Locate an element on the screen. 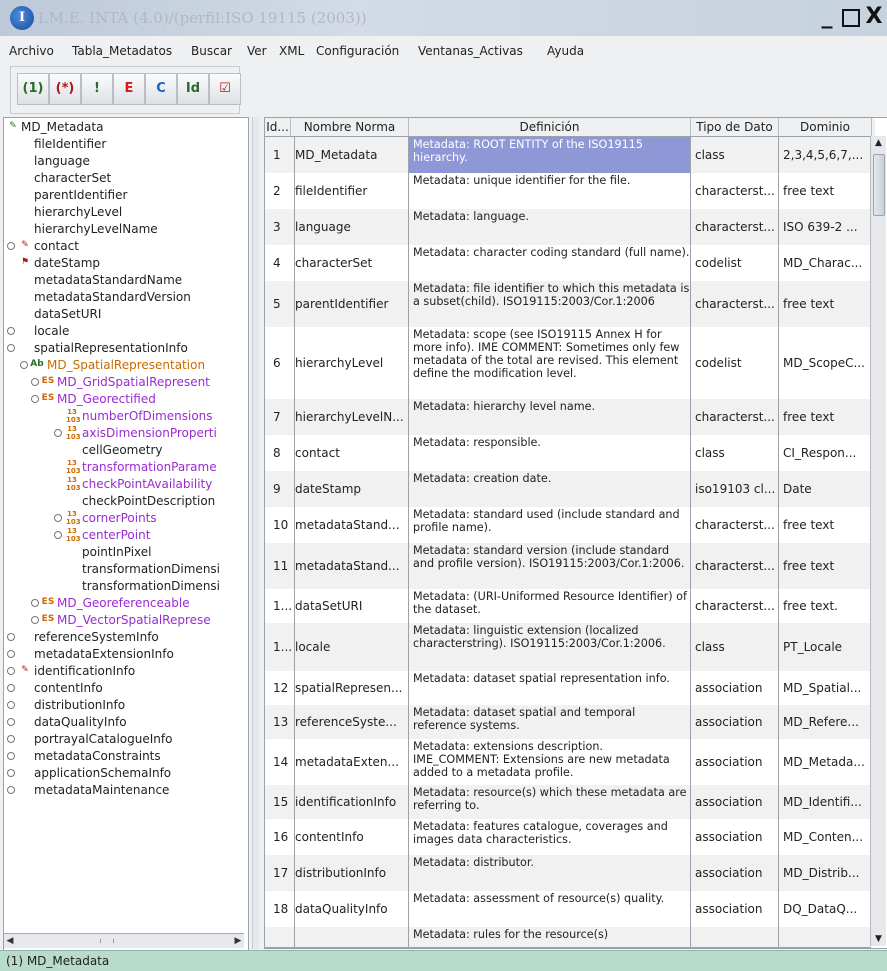 The width and height of the screenshot is (887, 971). tree-item: portrayalCatalogueInfo is located at coordinates (122, 739).